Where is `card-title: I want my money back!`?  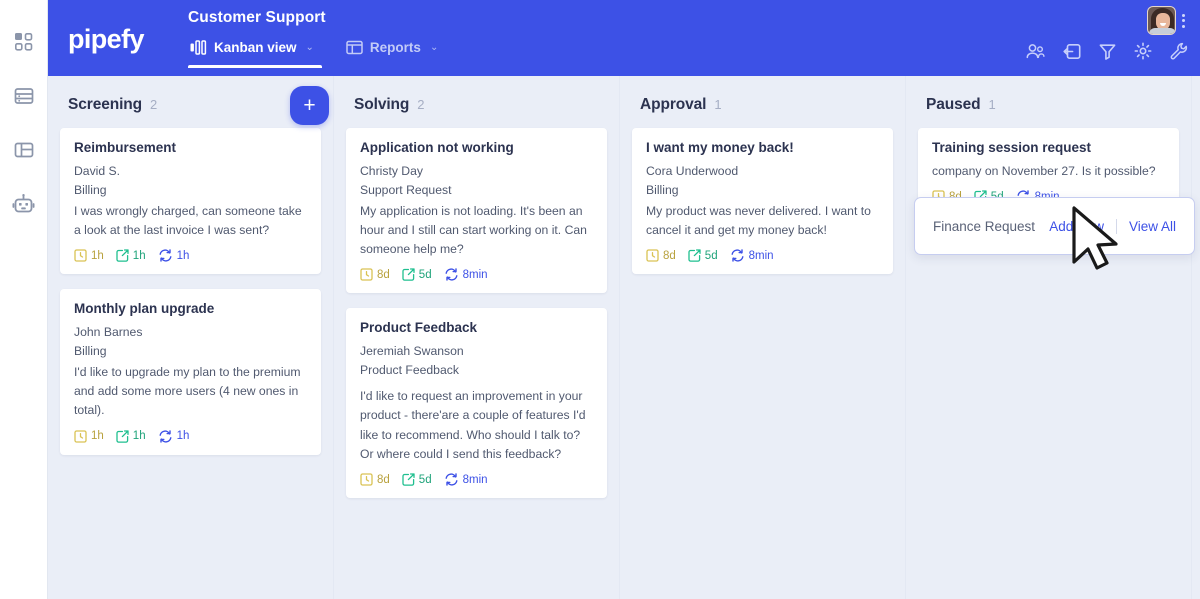 card-title: I want my money back! is located at coordinates (720, 147).